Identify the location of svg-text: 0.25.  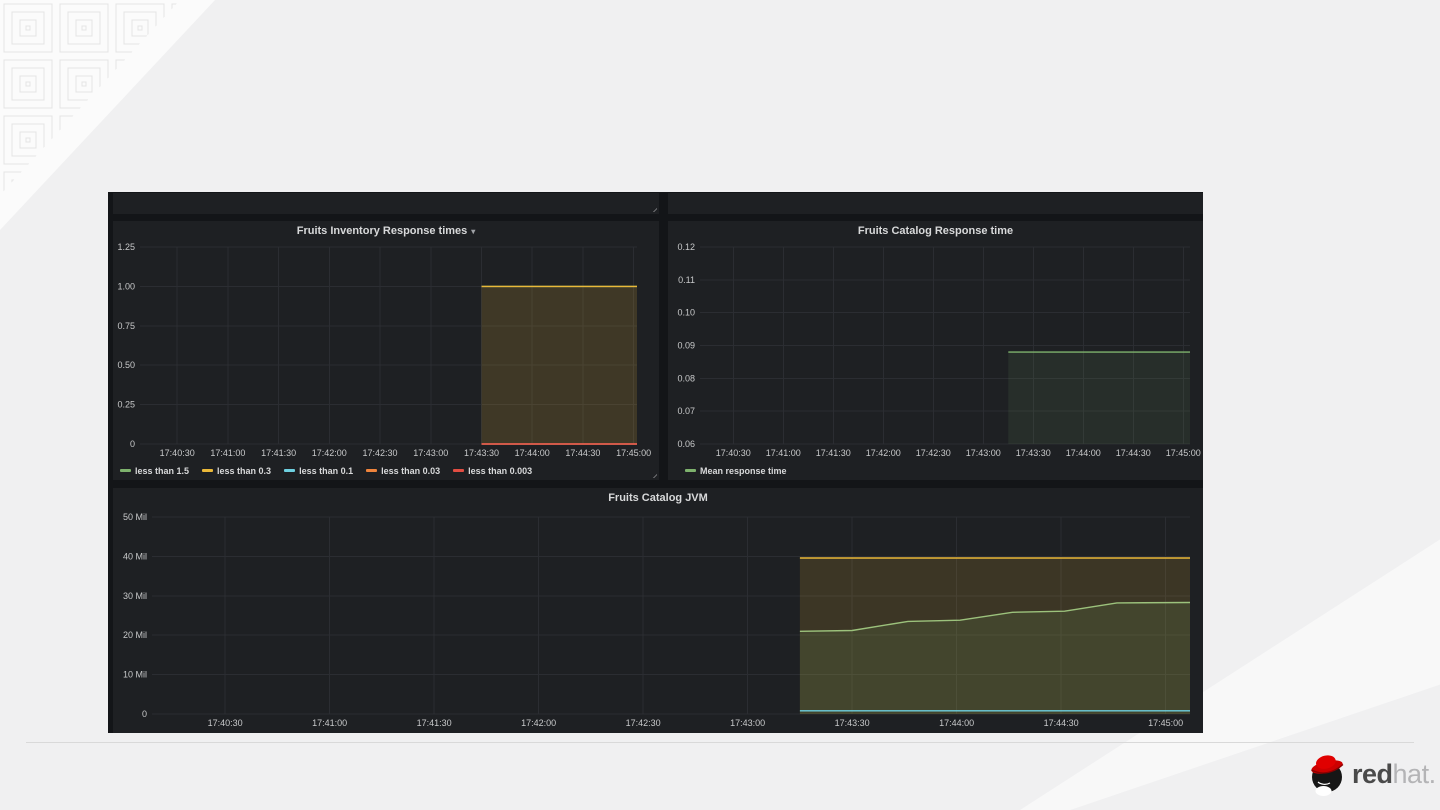
(126, 405).